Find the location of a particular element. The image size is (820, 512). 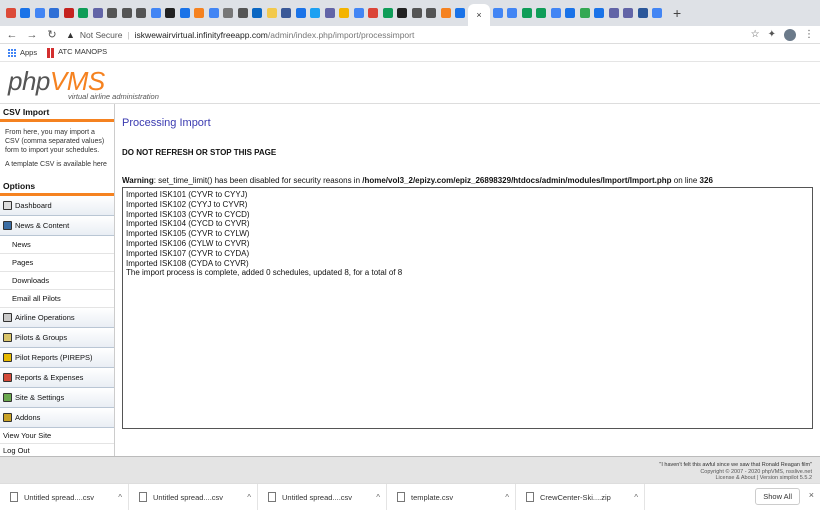

options-title: Options is located at coordinates (57, 187).